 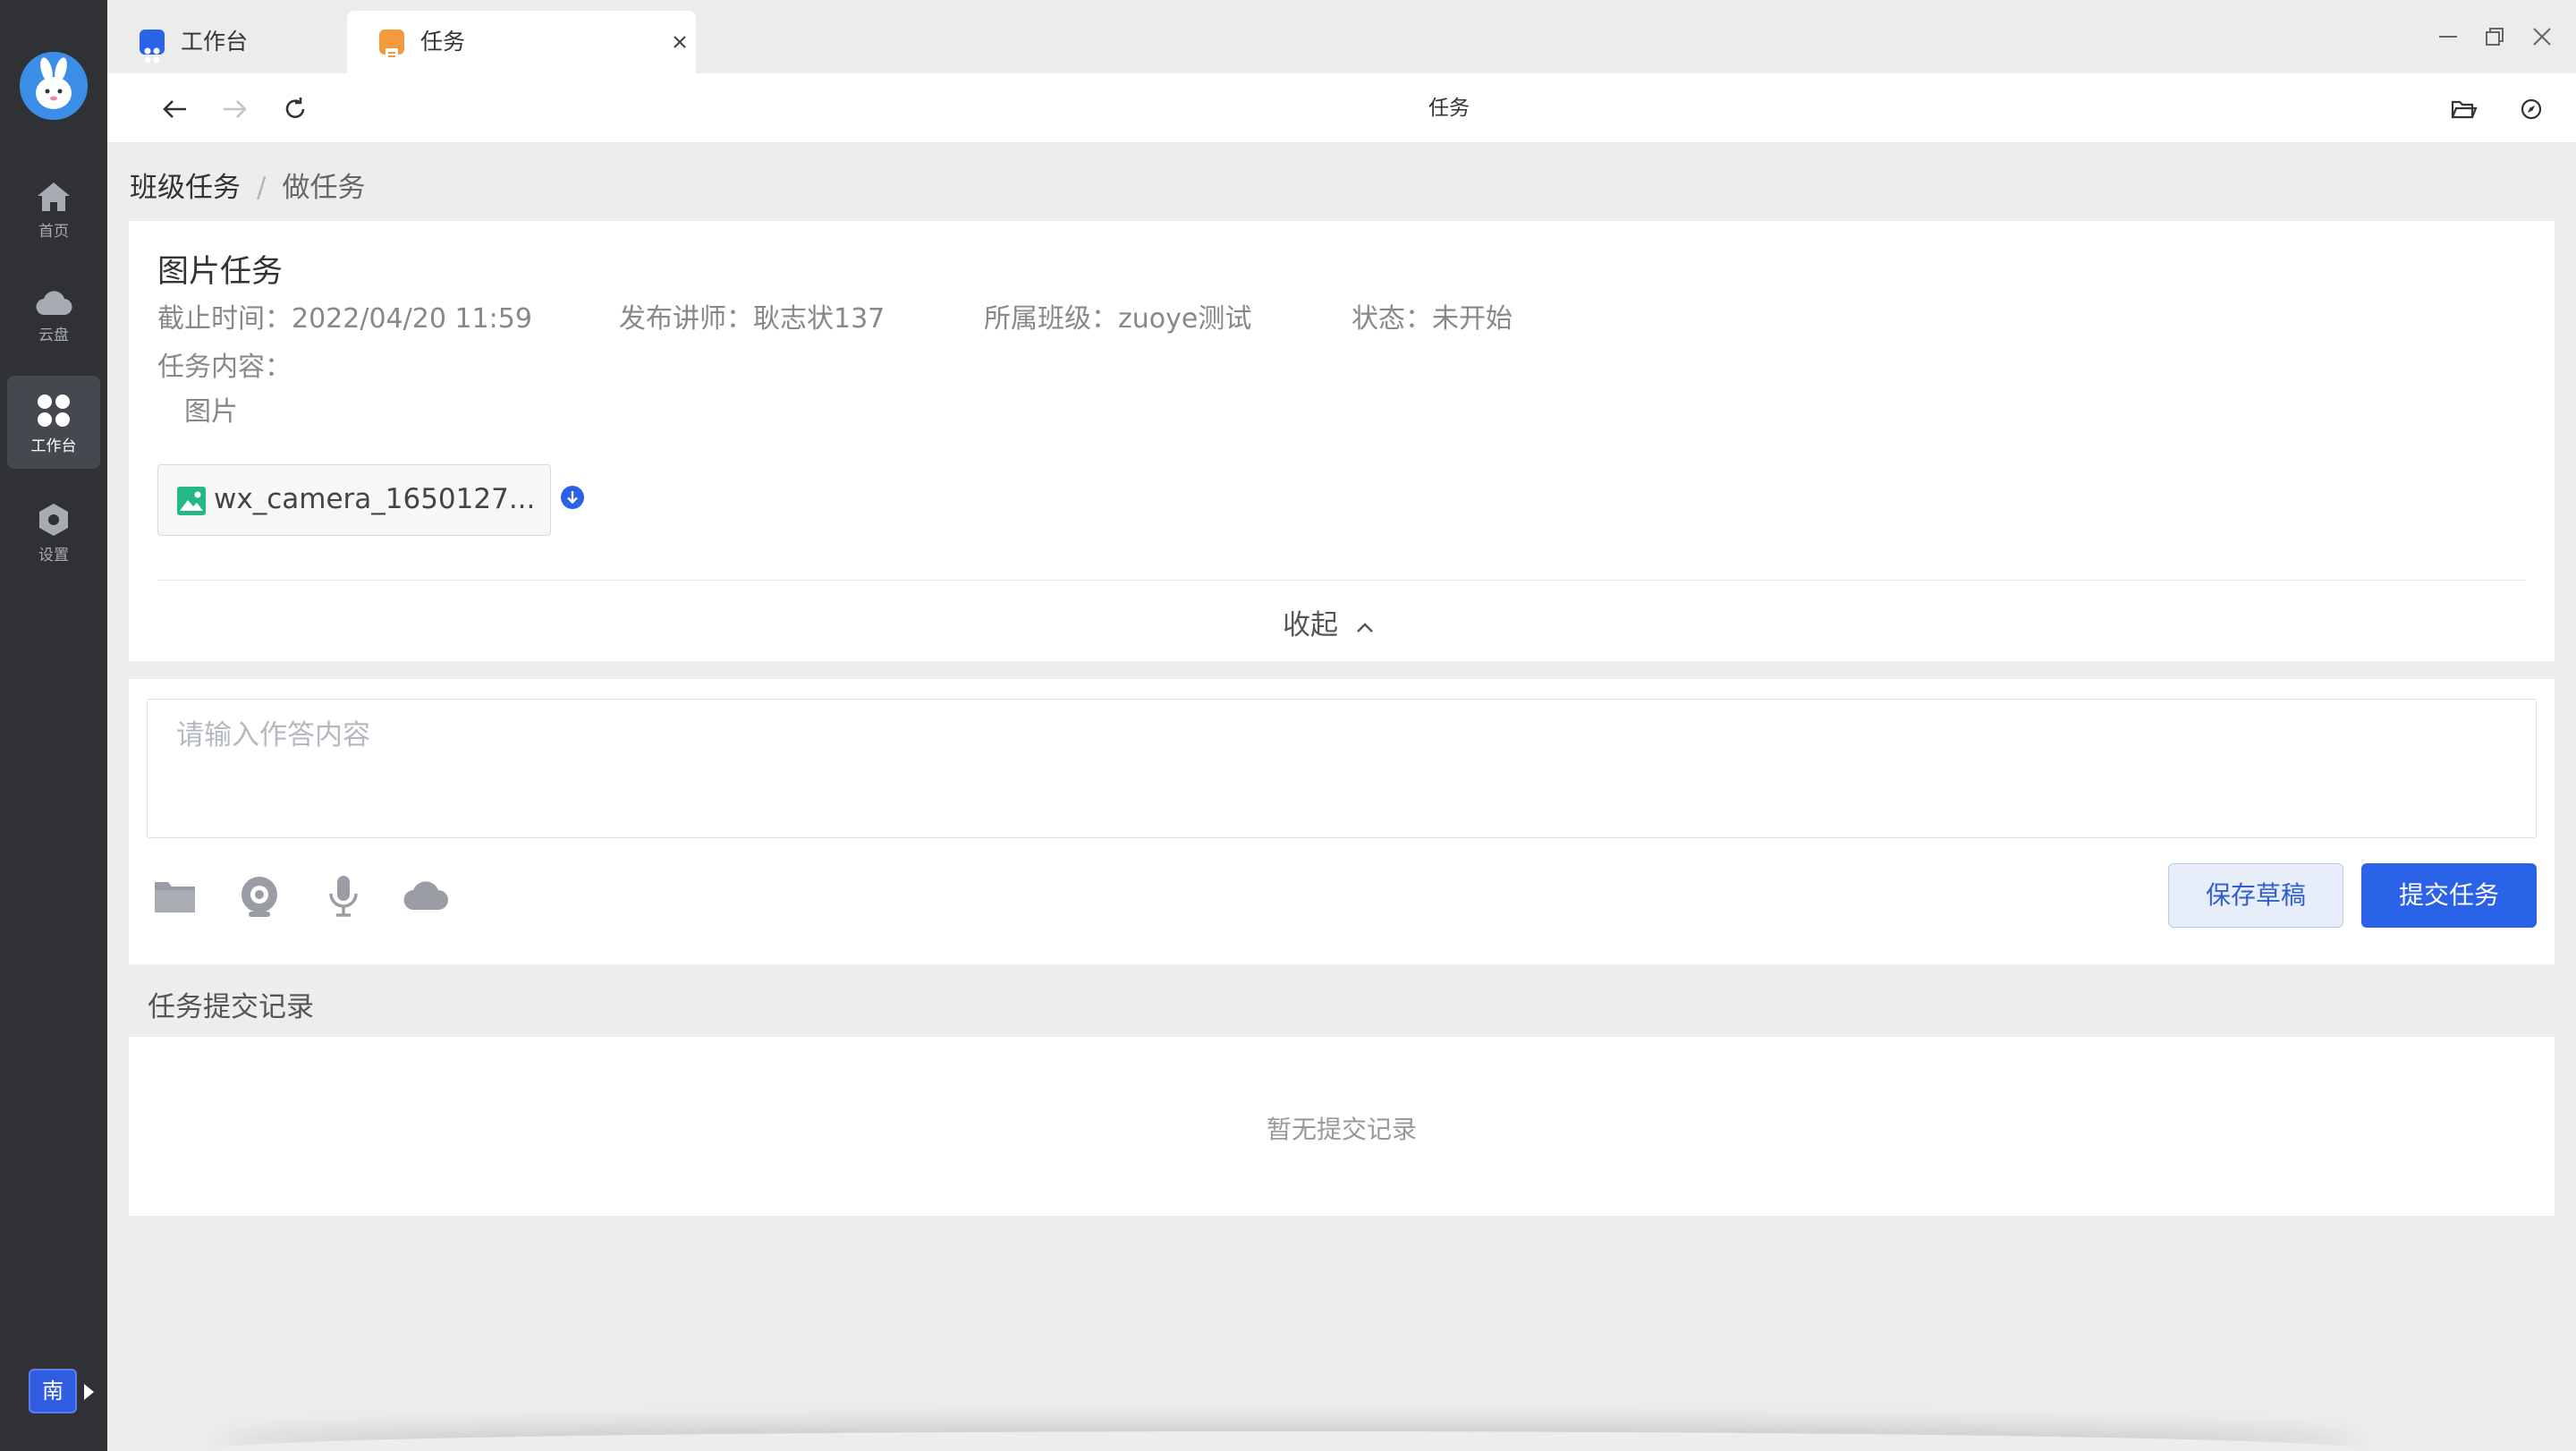 What do you see at coordinates (175, 109) in the screenshot?
I see `back-arrow-icon` at bounding box center [175, 109].